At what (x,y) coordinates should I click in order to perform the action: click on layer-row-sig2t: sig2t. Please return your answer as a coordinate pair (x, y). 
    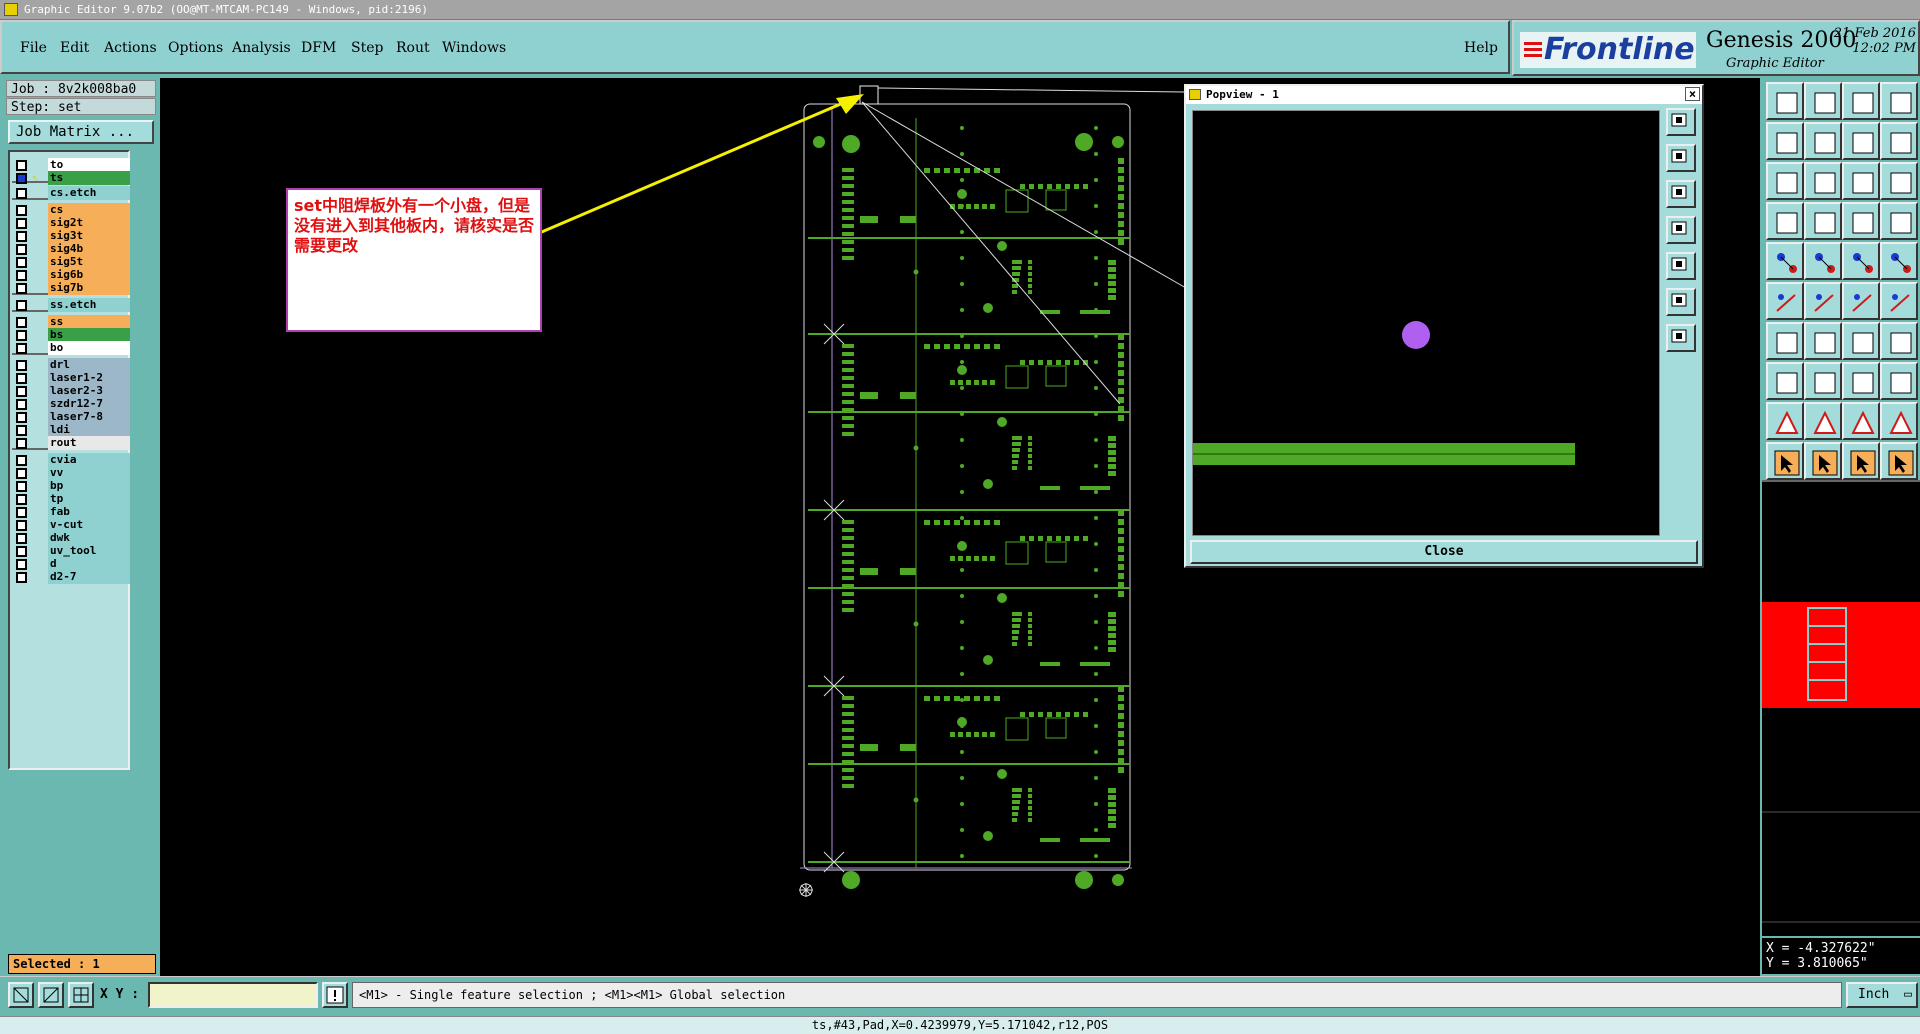
    Looking at the image, I should click on (73, 223).